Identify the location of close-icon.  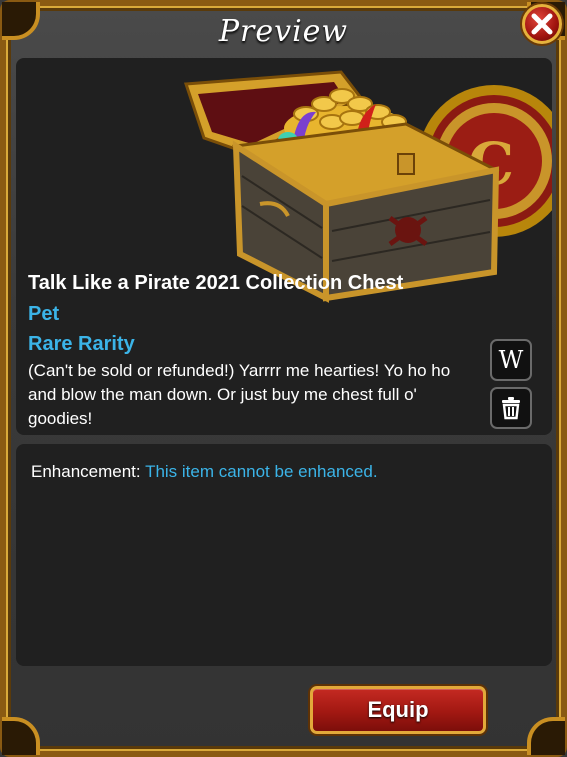
(542, 24).